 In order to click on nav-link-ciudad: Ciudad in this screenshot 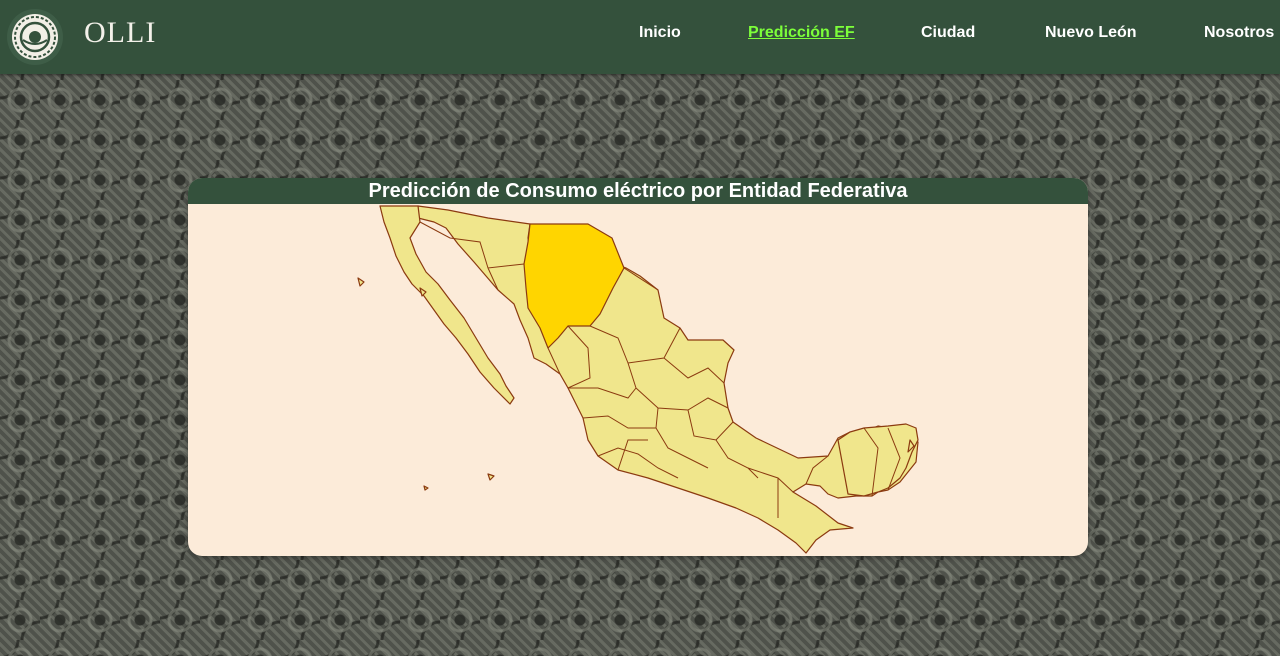, I will do `click(948, 33)`.